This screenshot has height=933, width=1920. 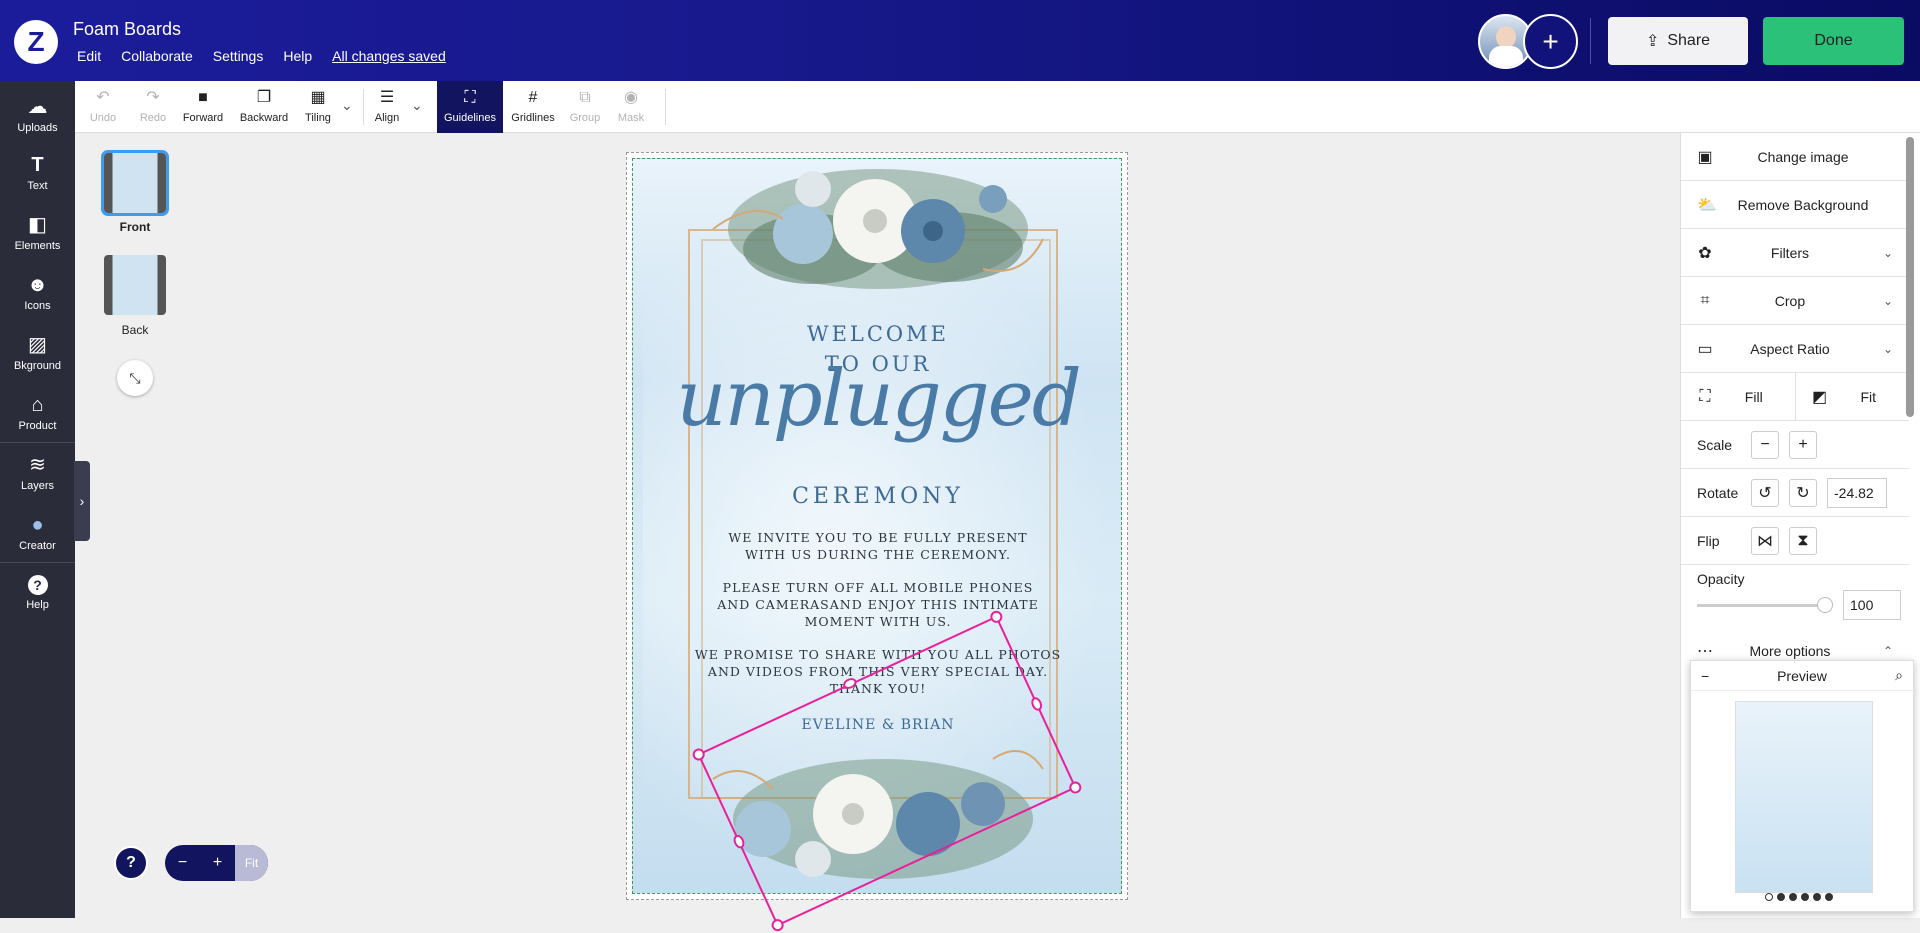 I want to click on group-button: ⧉ Group, so click(x=585, y=107).